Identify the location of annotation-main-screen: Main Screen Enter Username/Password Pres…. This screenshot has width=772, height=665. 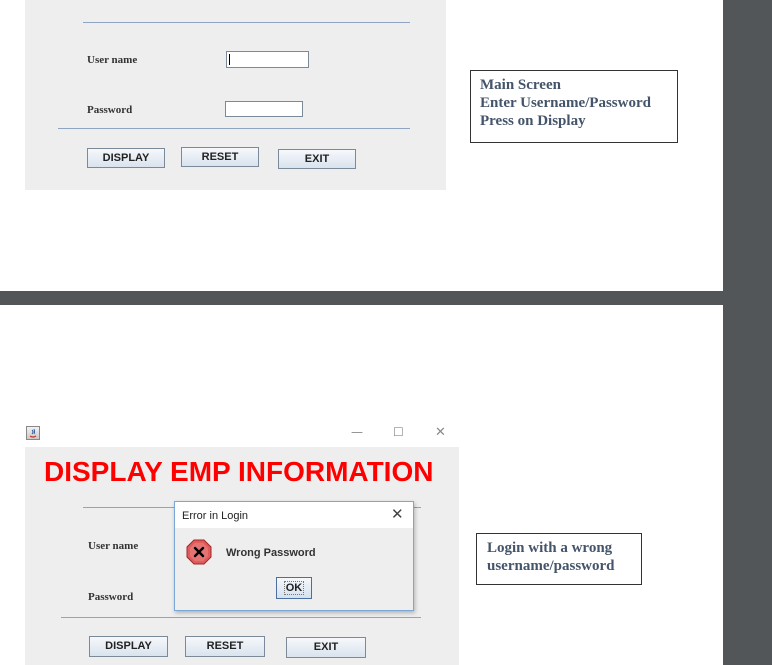
(574, 106).